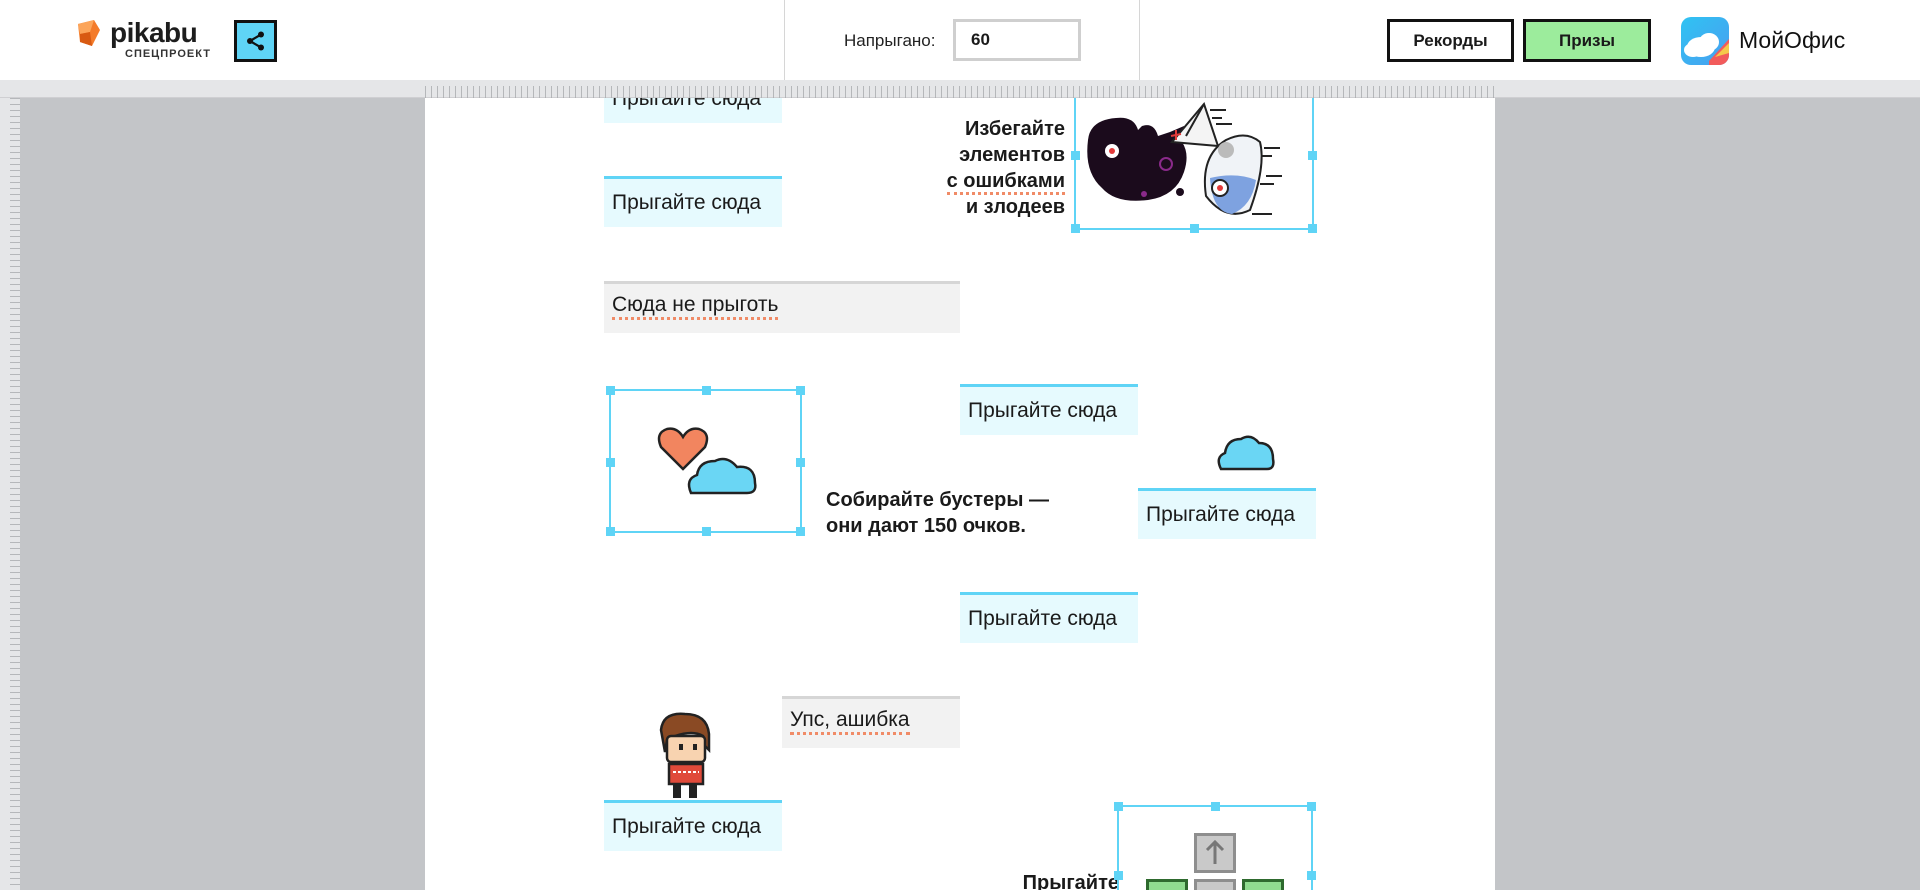 This screenshot has height=890, width=1920. I want to click on controls-selection, so click(1215, 846).